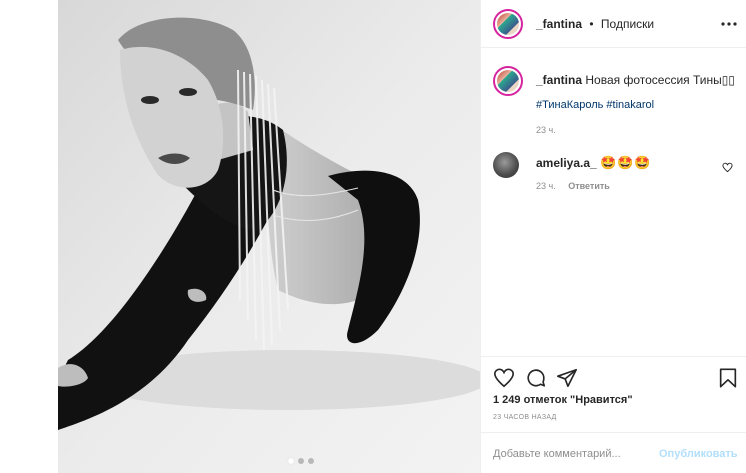 This screenshot has height=473, width=746. I want to click on post-actions: 1 249 отметок "Нравится" 23 ЧАСОВ НАЗАД, so click(613, 394).